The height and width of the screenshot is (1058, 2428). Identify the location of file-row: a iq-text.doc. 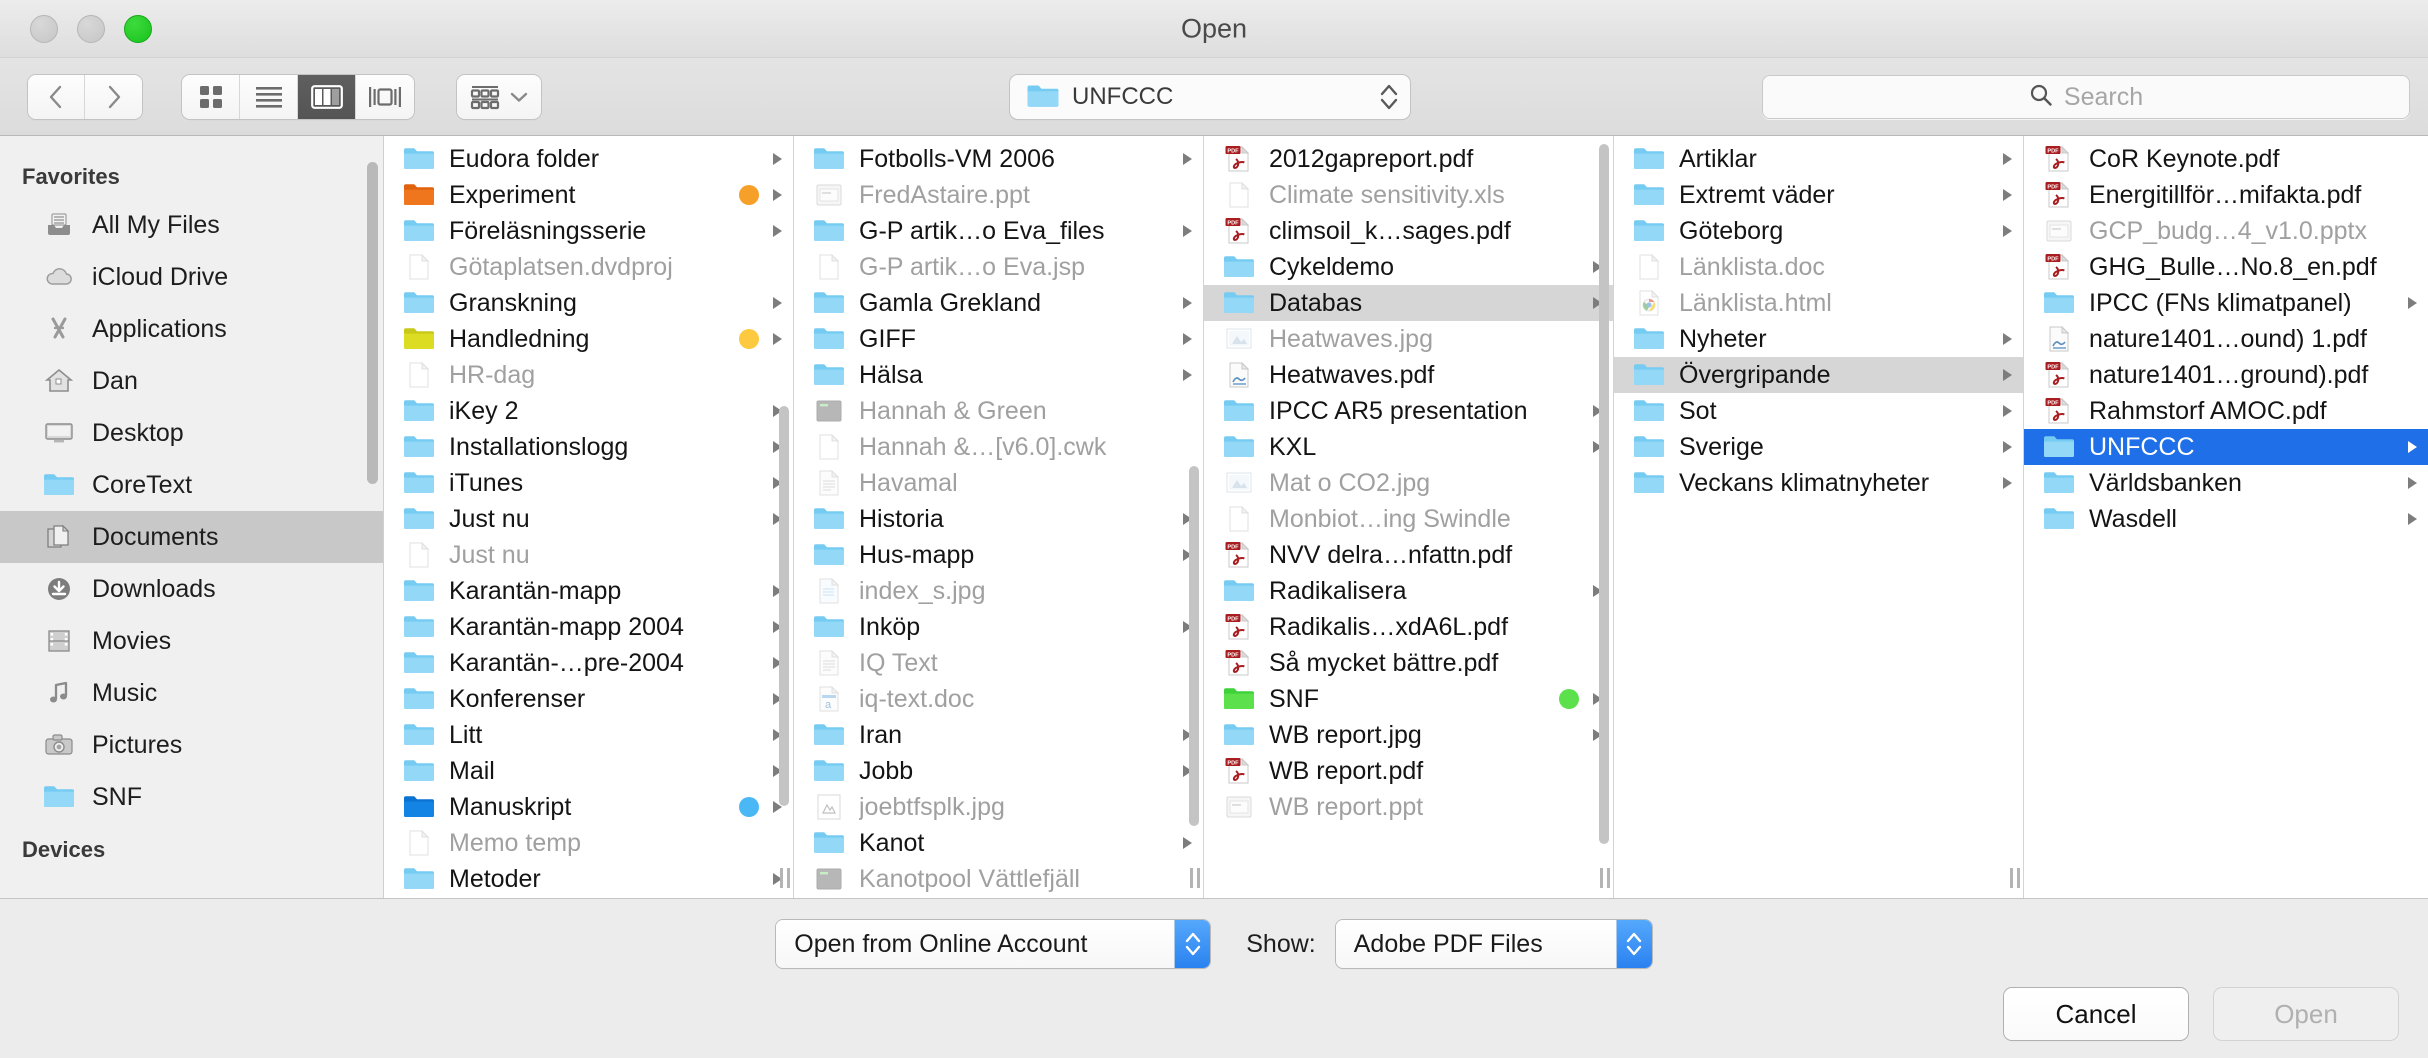
(998, 699).